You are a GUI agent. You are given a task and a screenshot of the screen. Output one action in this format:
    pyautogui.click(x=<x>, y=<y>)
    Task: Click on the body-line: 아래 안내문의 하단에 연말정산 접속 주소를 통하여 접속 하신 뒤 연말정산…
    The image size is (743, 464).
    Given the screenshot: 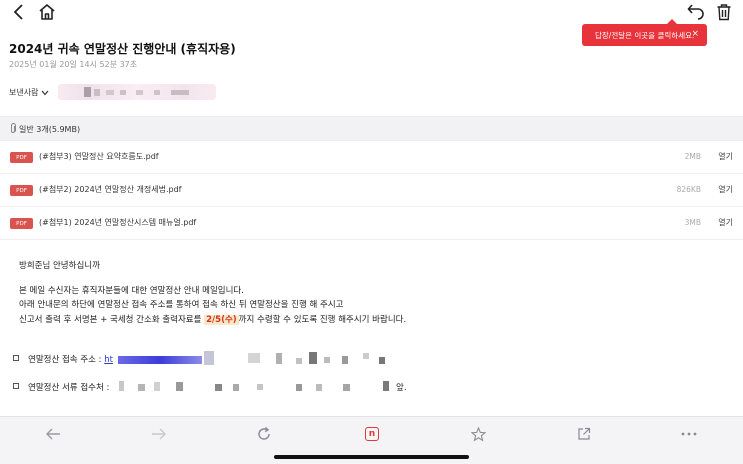 What is the action you would take?
    pyautogui.click(x=181, y=305)
    